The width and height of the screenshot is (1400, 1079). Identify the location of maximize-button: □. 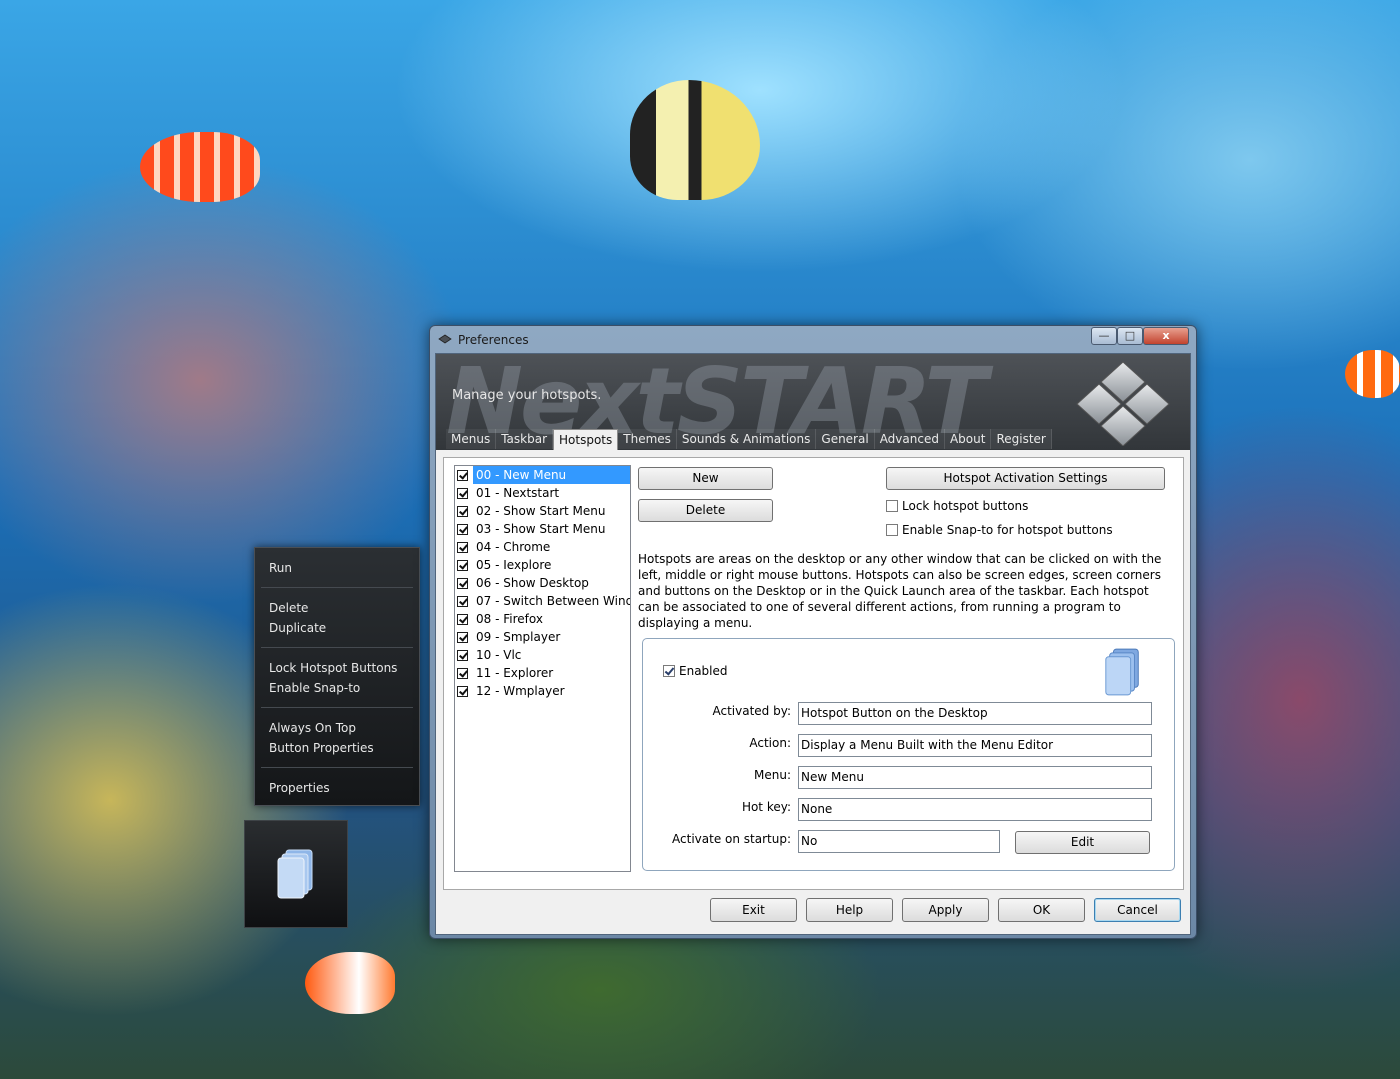
(1130, 336).